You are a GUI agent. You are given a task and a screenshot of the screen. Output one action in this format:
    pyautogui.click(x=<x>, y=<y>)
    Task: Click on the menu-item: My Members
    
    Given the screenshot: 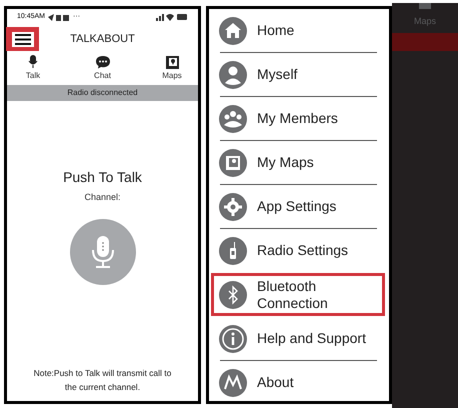 What is the action you would take?
    pyautogui.click(x=299, y=118)
    